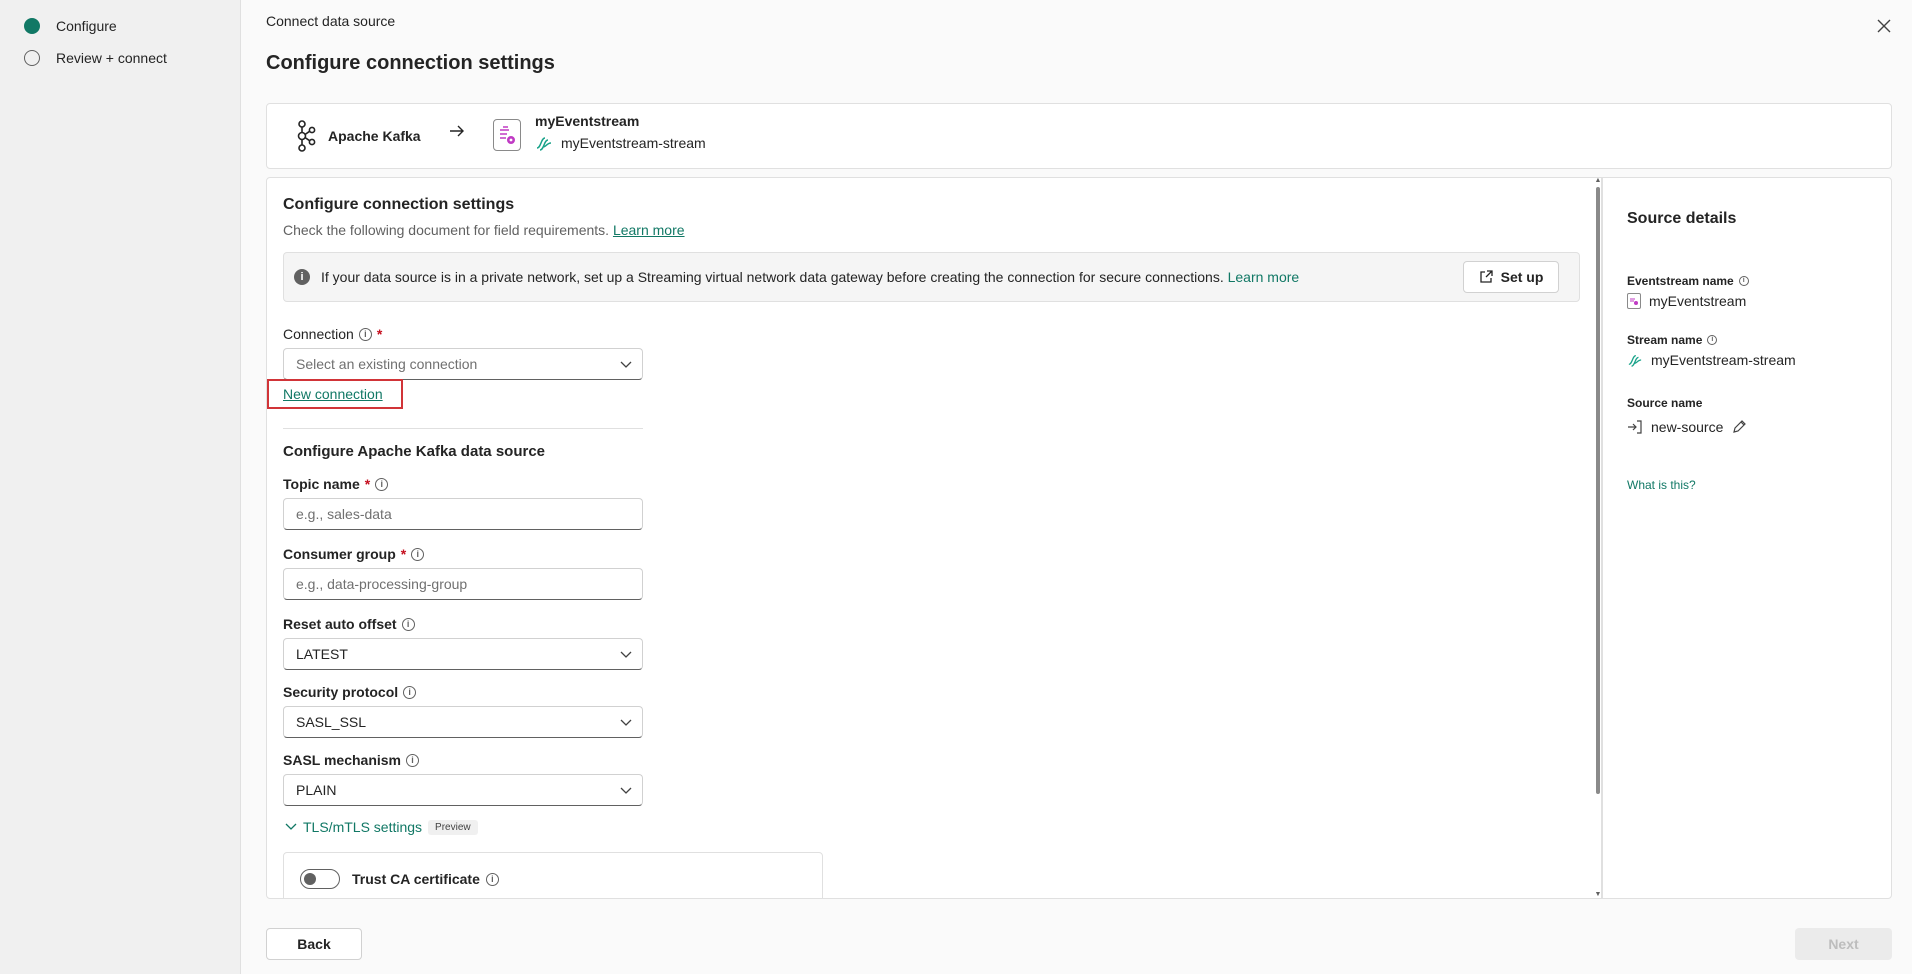 The image size is (1912, 974). I want to click on kafka-section-heading: Configure Apache Kafka data source, so click(414, 451).